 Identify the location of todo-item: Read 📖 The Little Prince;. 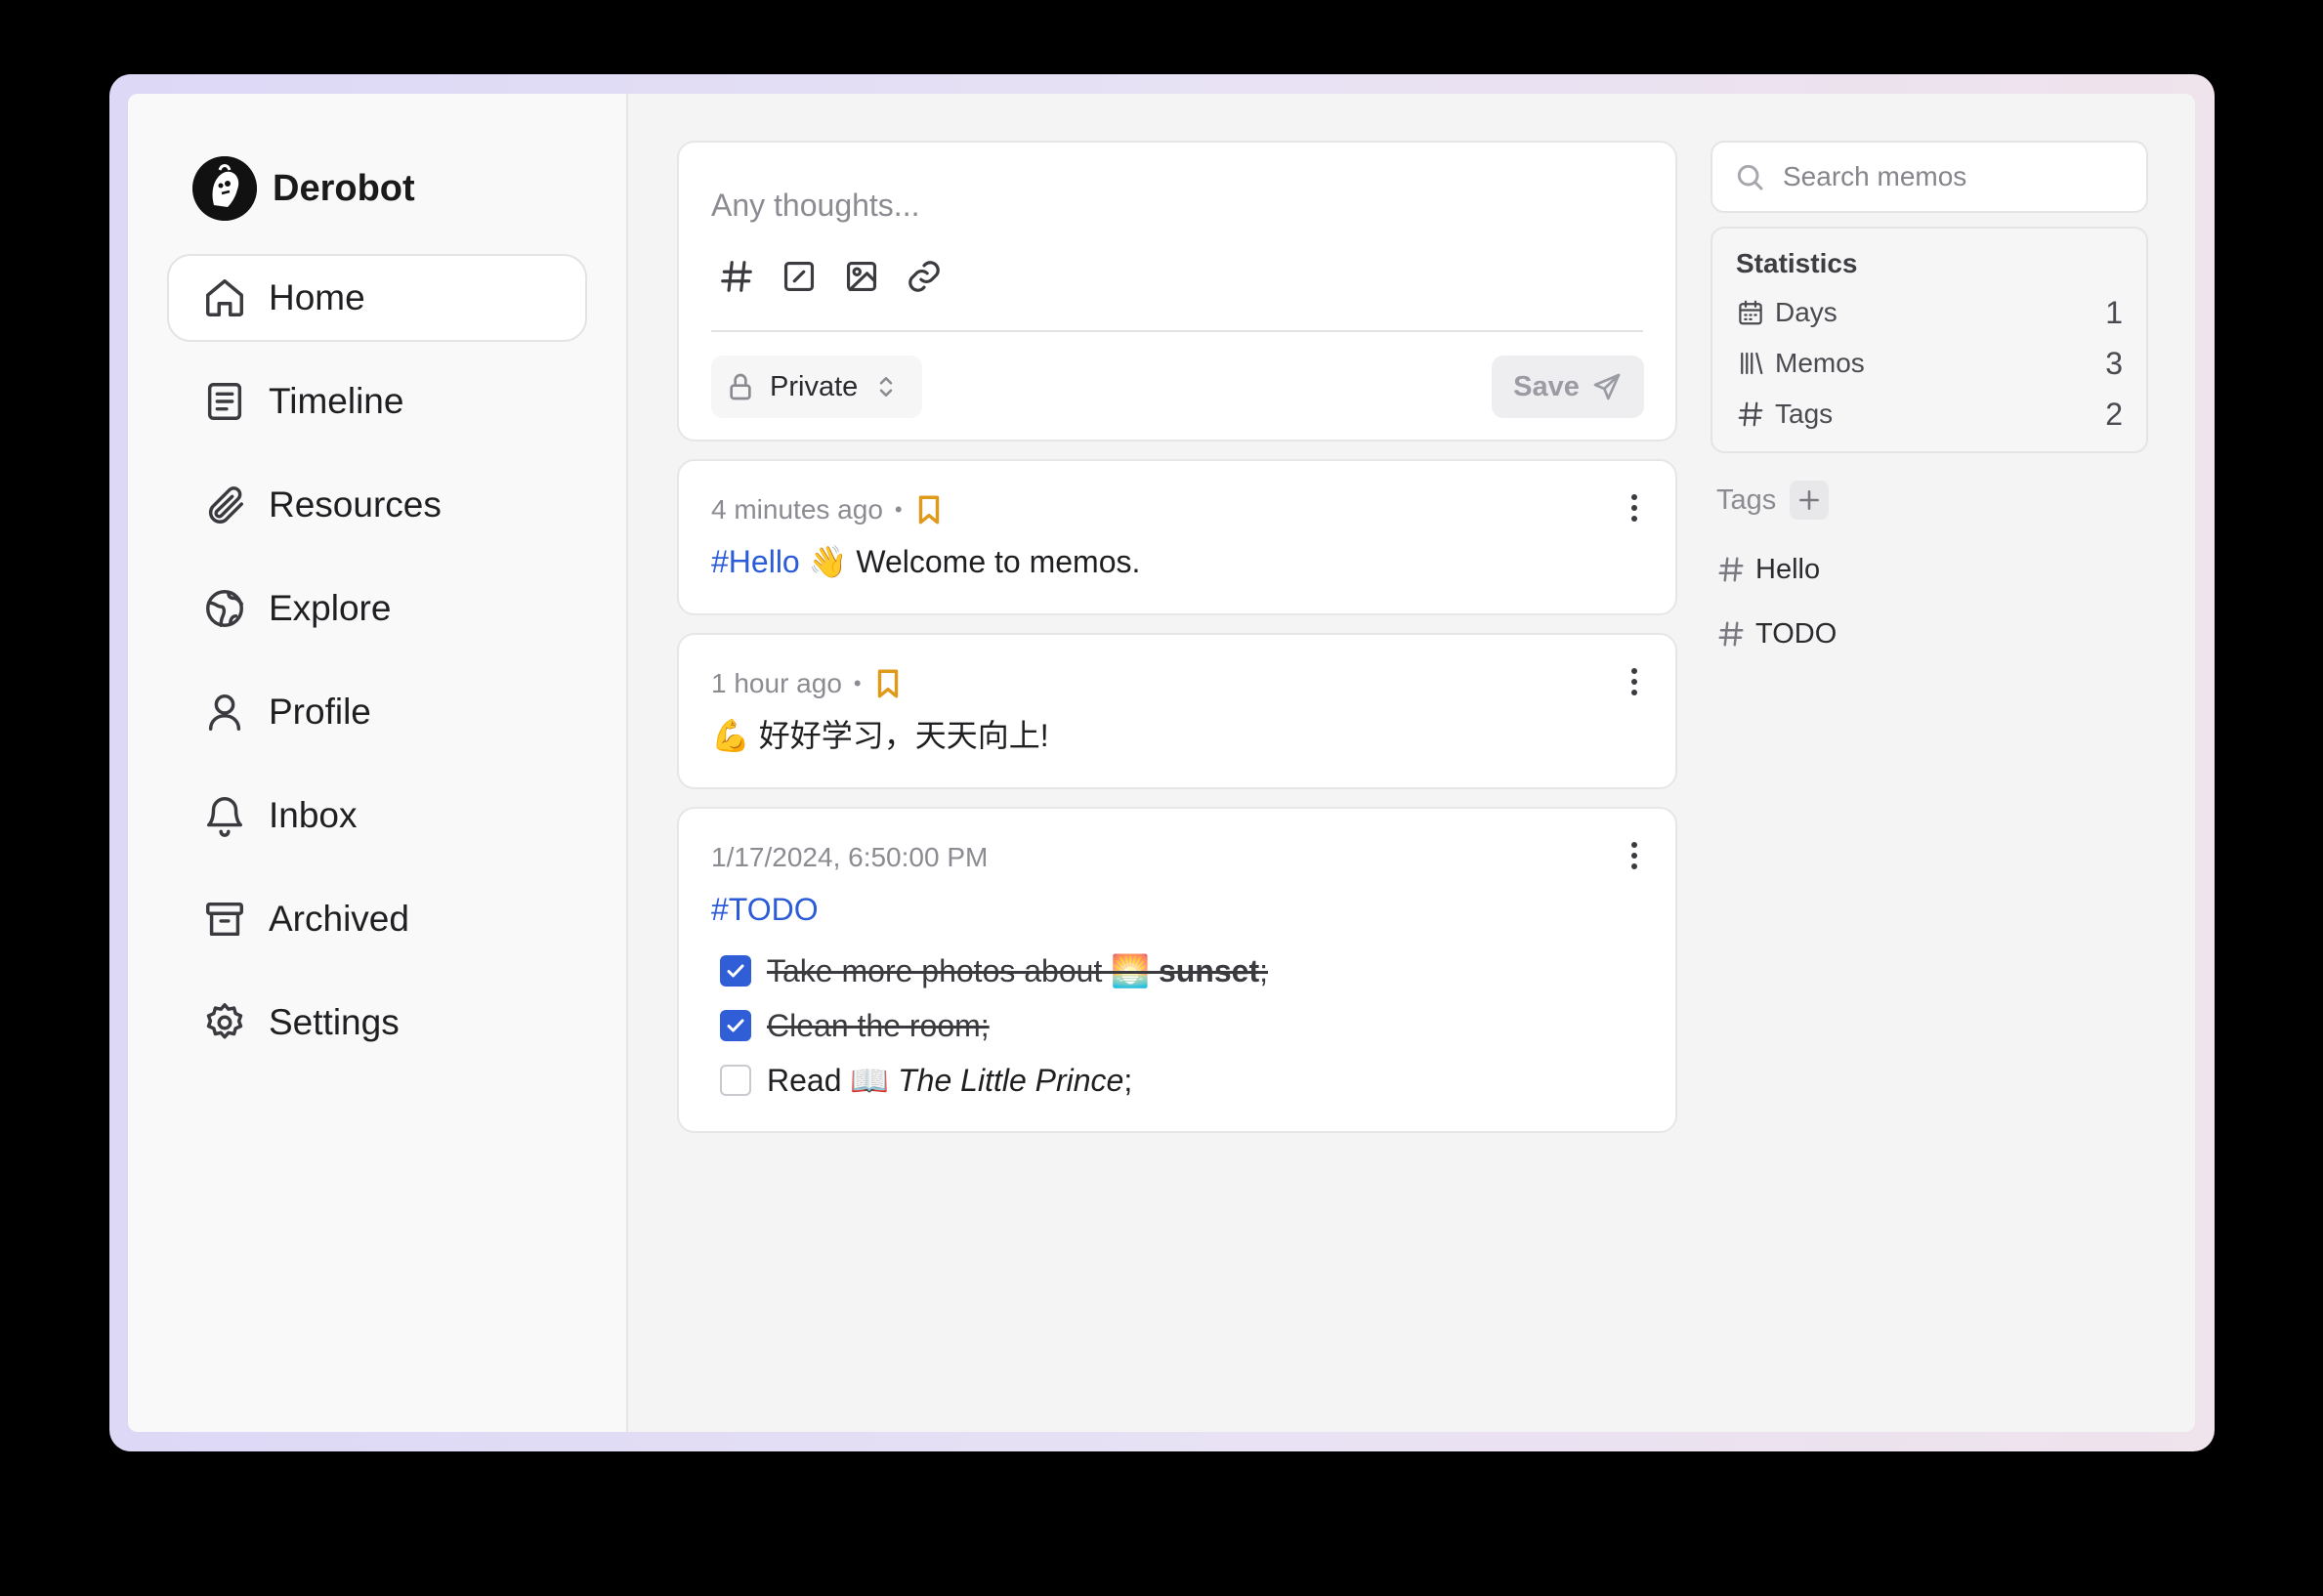
(994, 1080).